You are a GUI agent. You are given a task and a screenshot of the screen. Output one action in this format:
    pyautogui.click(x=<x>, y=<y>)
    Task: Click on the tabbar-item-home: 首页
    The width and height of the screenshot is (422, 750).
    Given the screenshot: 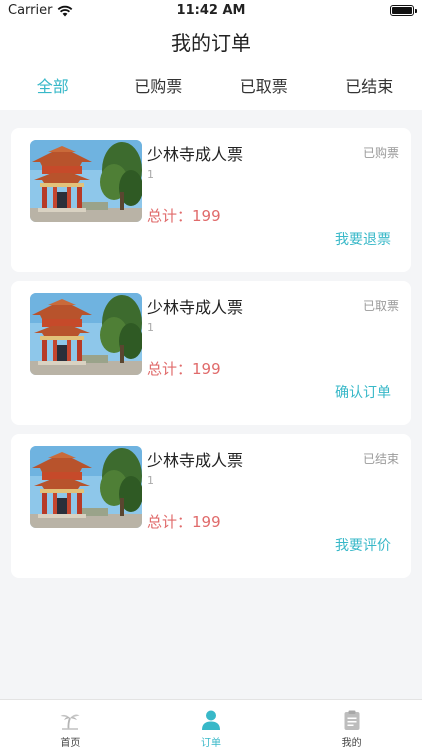 What is the action you would take?
    pyautogui.click(x=70, y=725)
    